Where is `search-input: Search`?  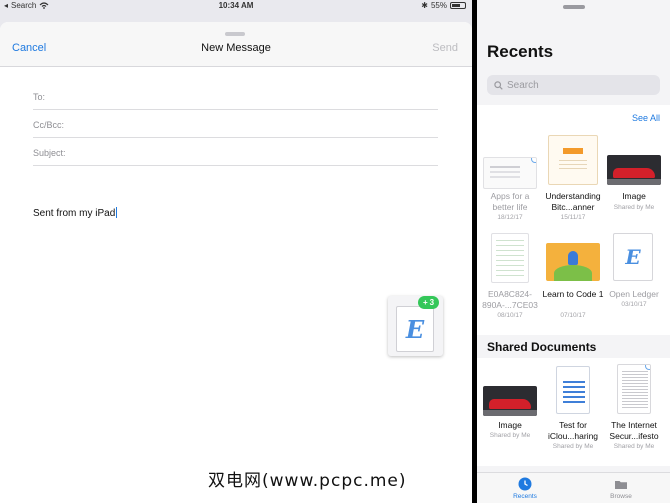 search-input: Search is located at coordinates (573, 85).